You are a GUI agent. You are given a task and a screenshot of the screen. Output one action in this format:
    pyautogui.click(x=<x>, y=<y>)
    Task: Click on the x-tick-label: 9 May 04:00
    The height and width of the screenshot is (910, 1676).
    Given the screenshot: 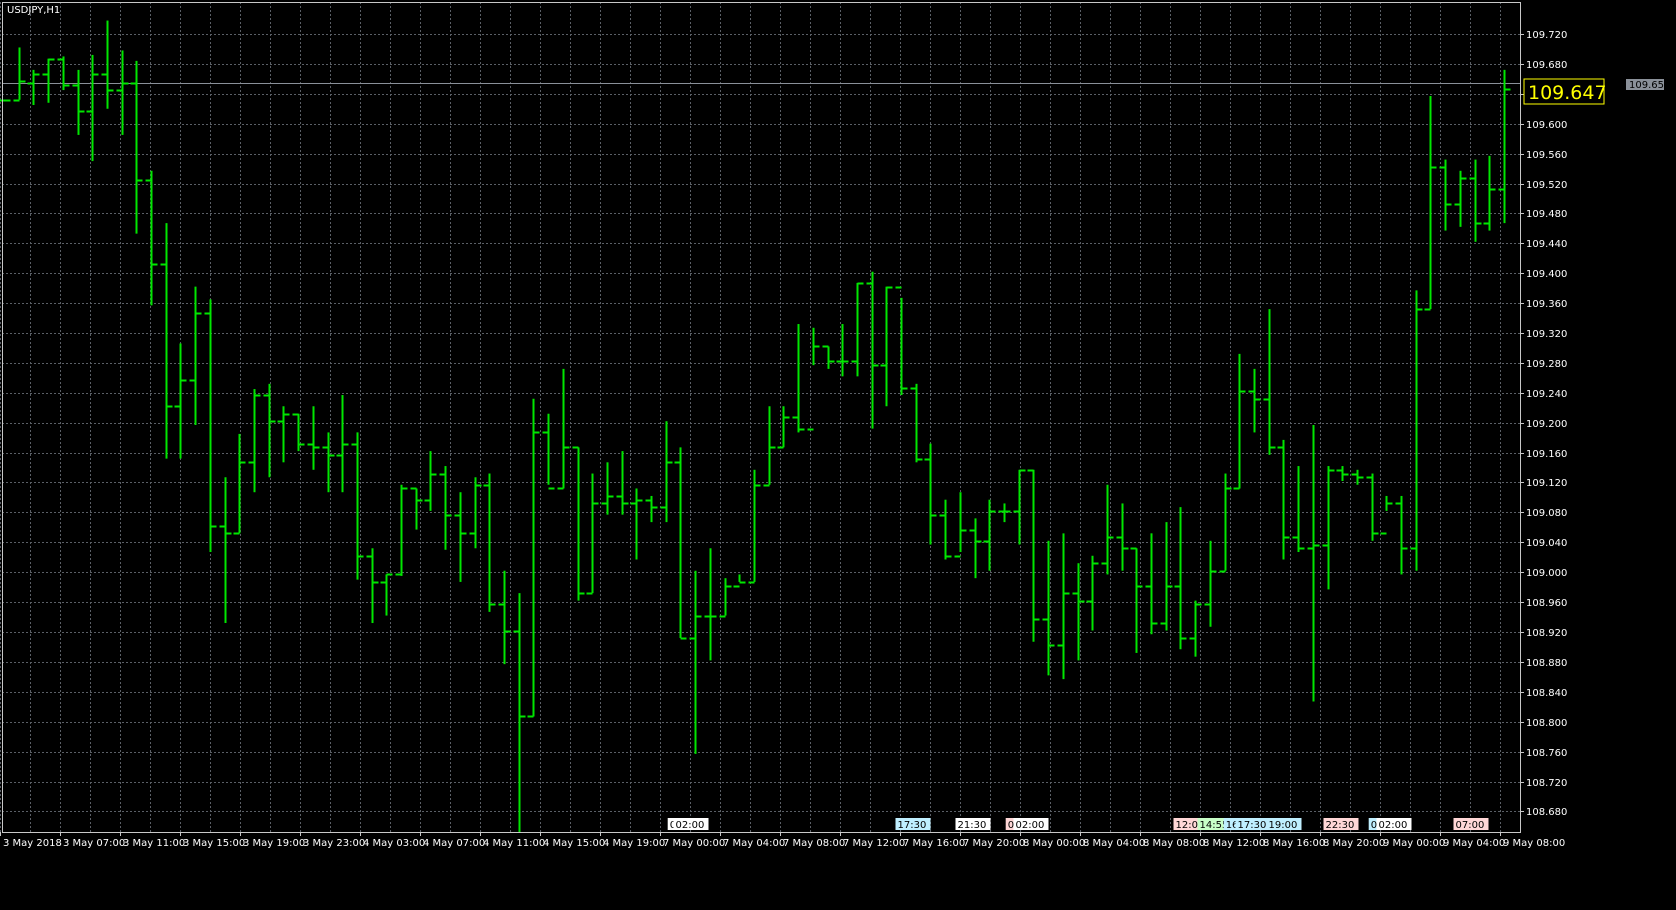 What is the action you would take?
    pyautogui.click(x=1474, y=843)
    